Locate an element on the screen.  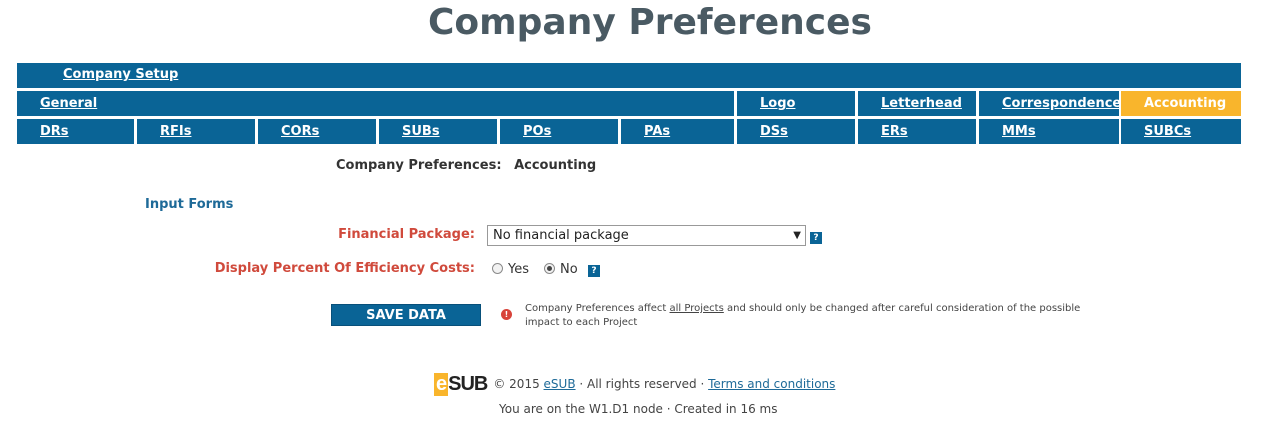
efficiency-costs-label: Display Percent Of Efficiency Costs: is located at coordinates (344, 268).